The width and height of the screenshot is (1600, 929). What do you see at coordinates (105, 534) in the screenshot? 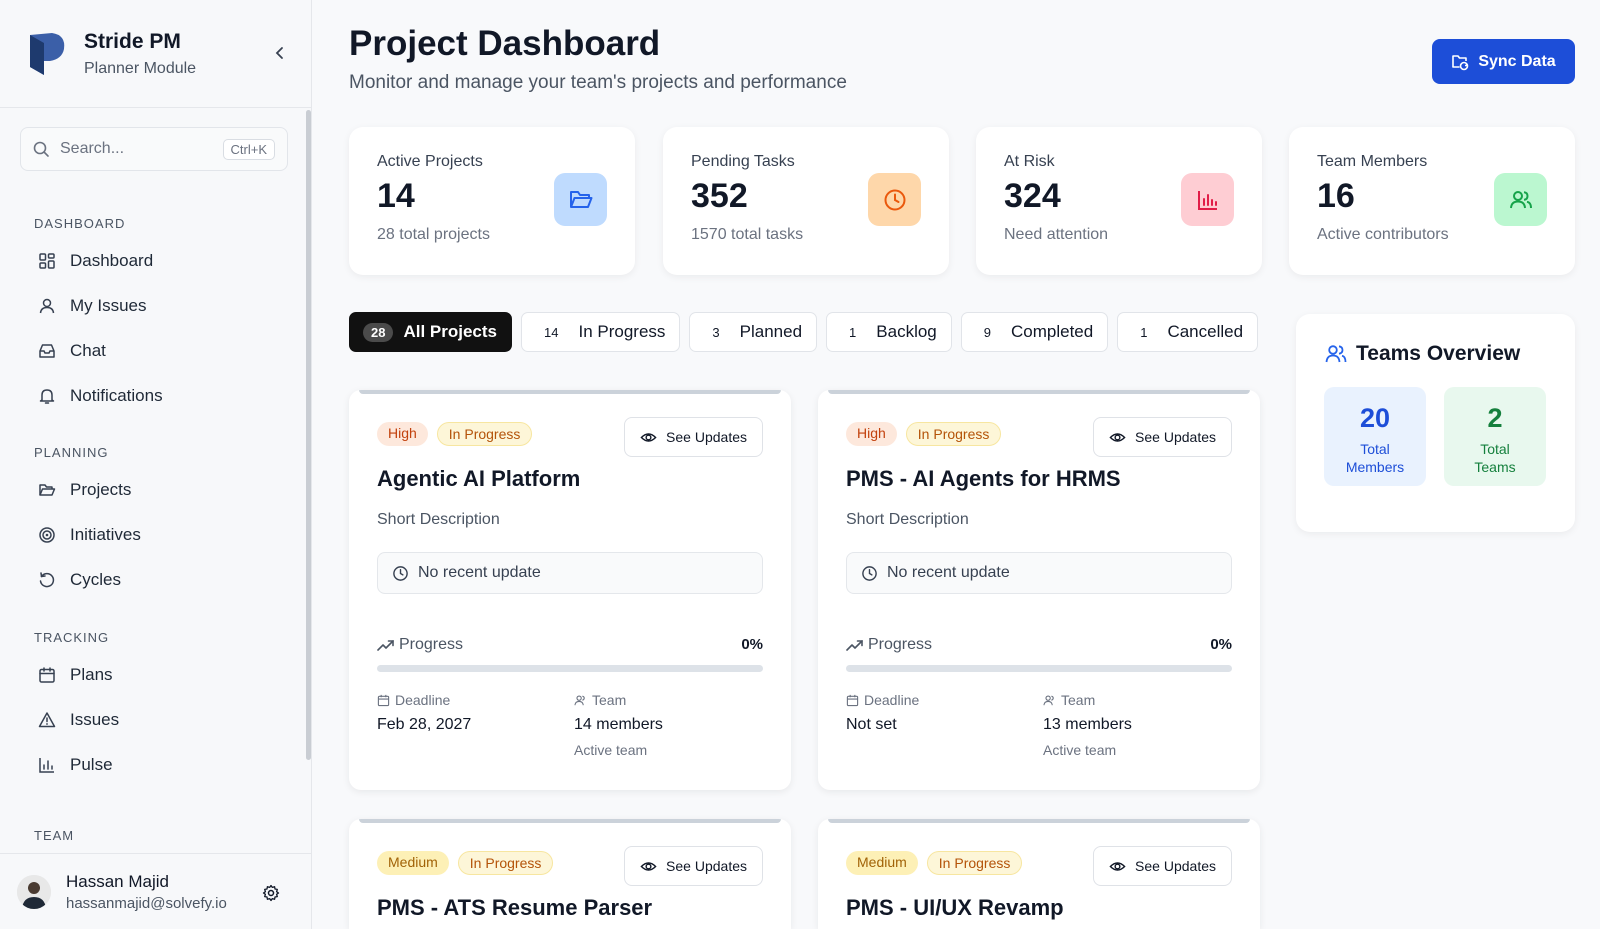
I see `sidebar-item-label: Initiatives` at bounding box center [105, 534].